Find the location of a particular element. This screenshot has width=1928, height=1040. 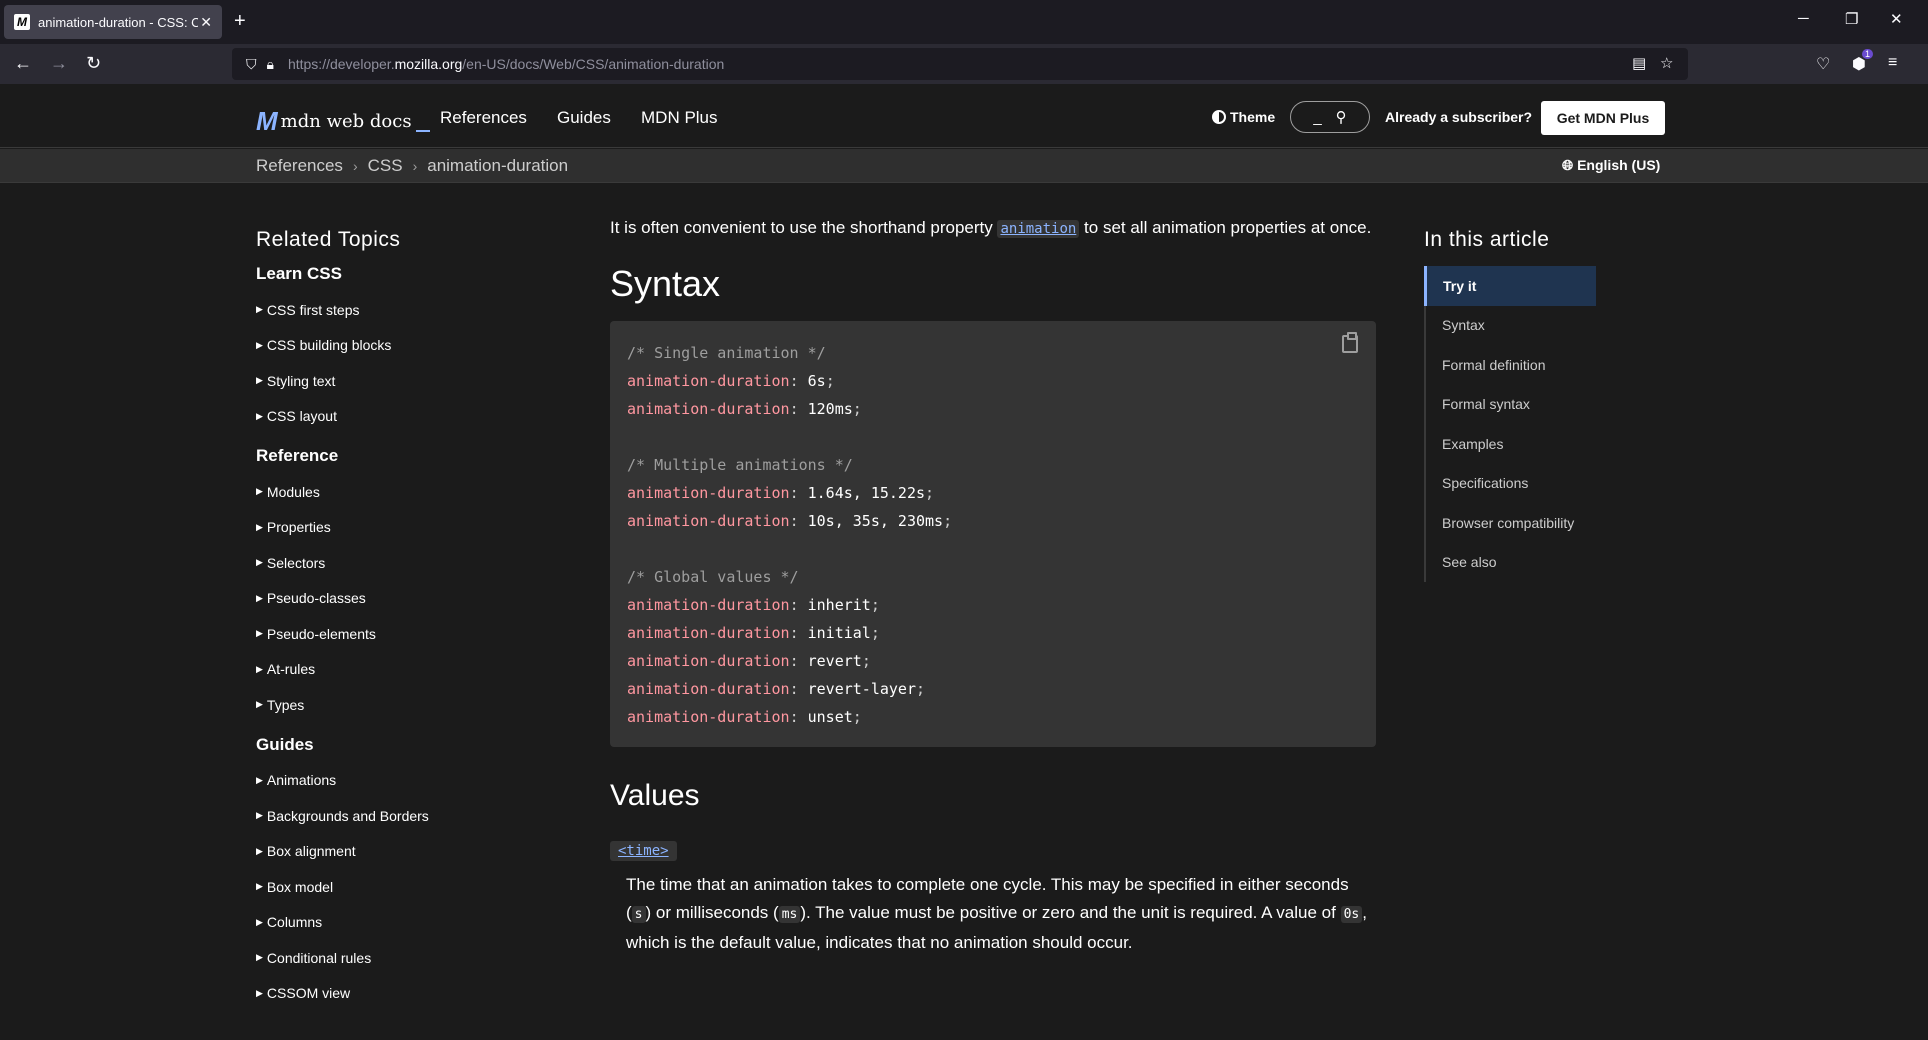

toc-item: Browser compatibility is located at coordinates (1511, 523).